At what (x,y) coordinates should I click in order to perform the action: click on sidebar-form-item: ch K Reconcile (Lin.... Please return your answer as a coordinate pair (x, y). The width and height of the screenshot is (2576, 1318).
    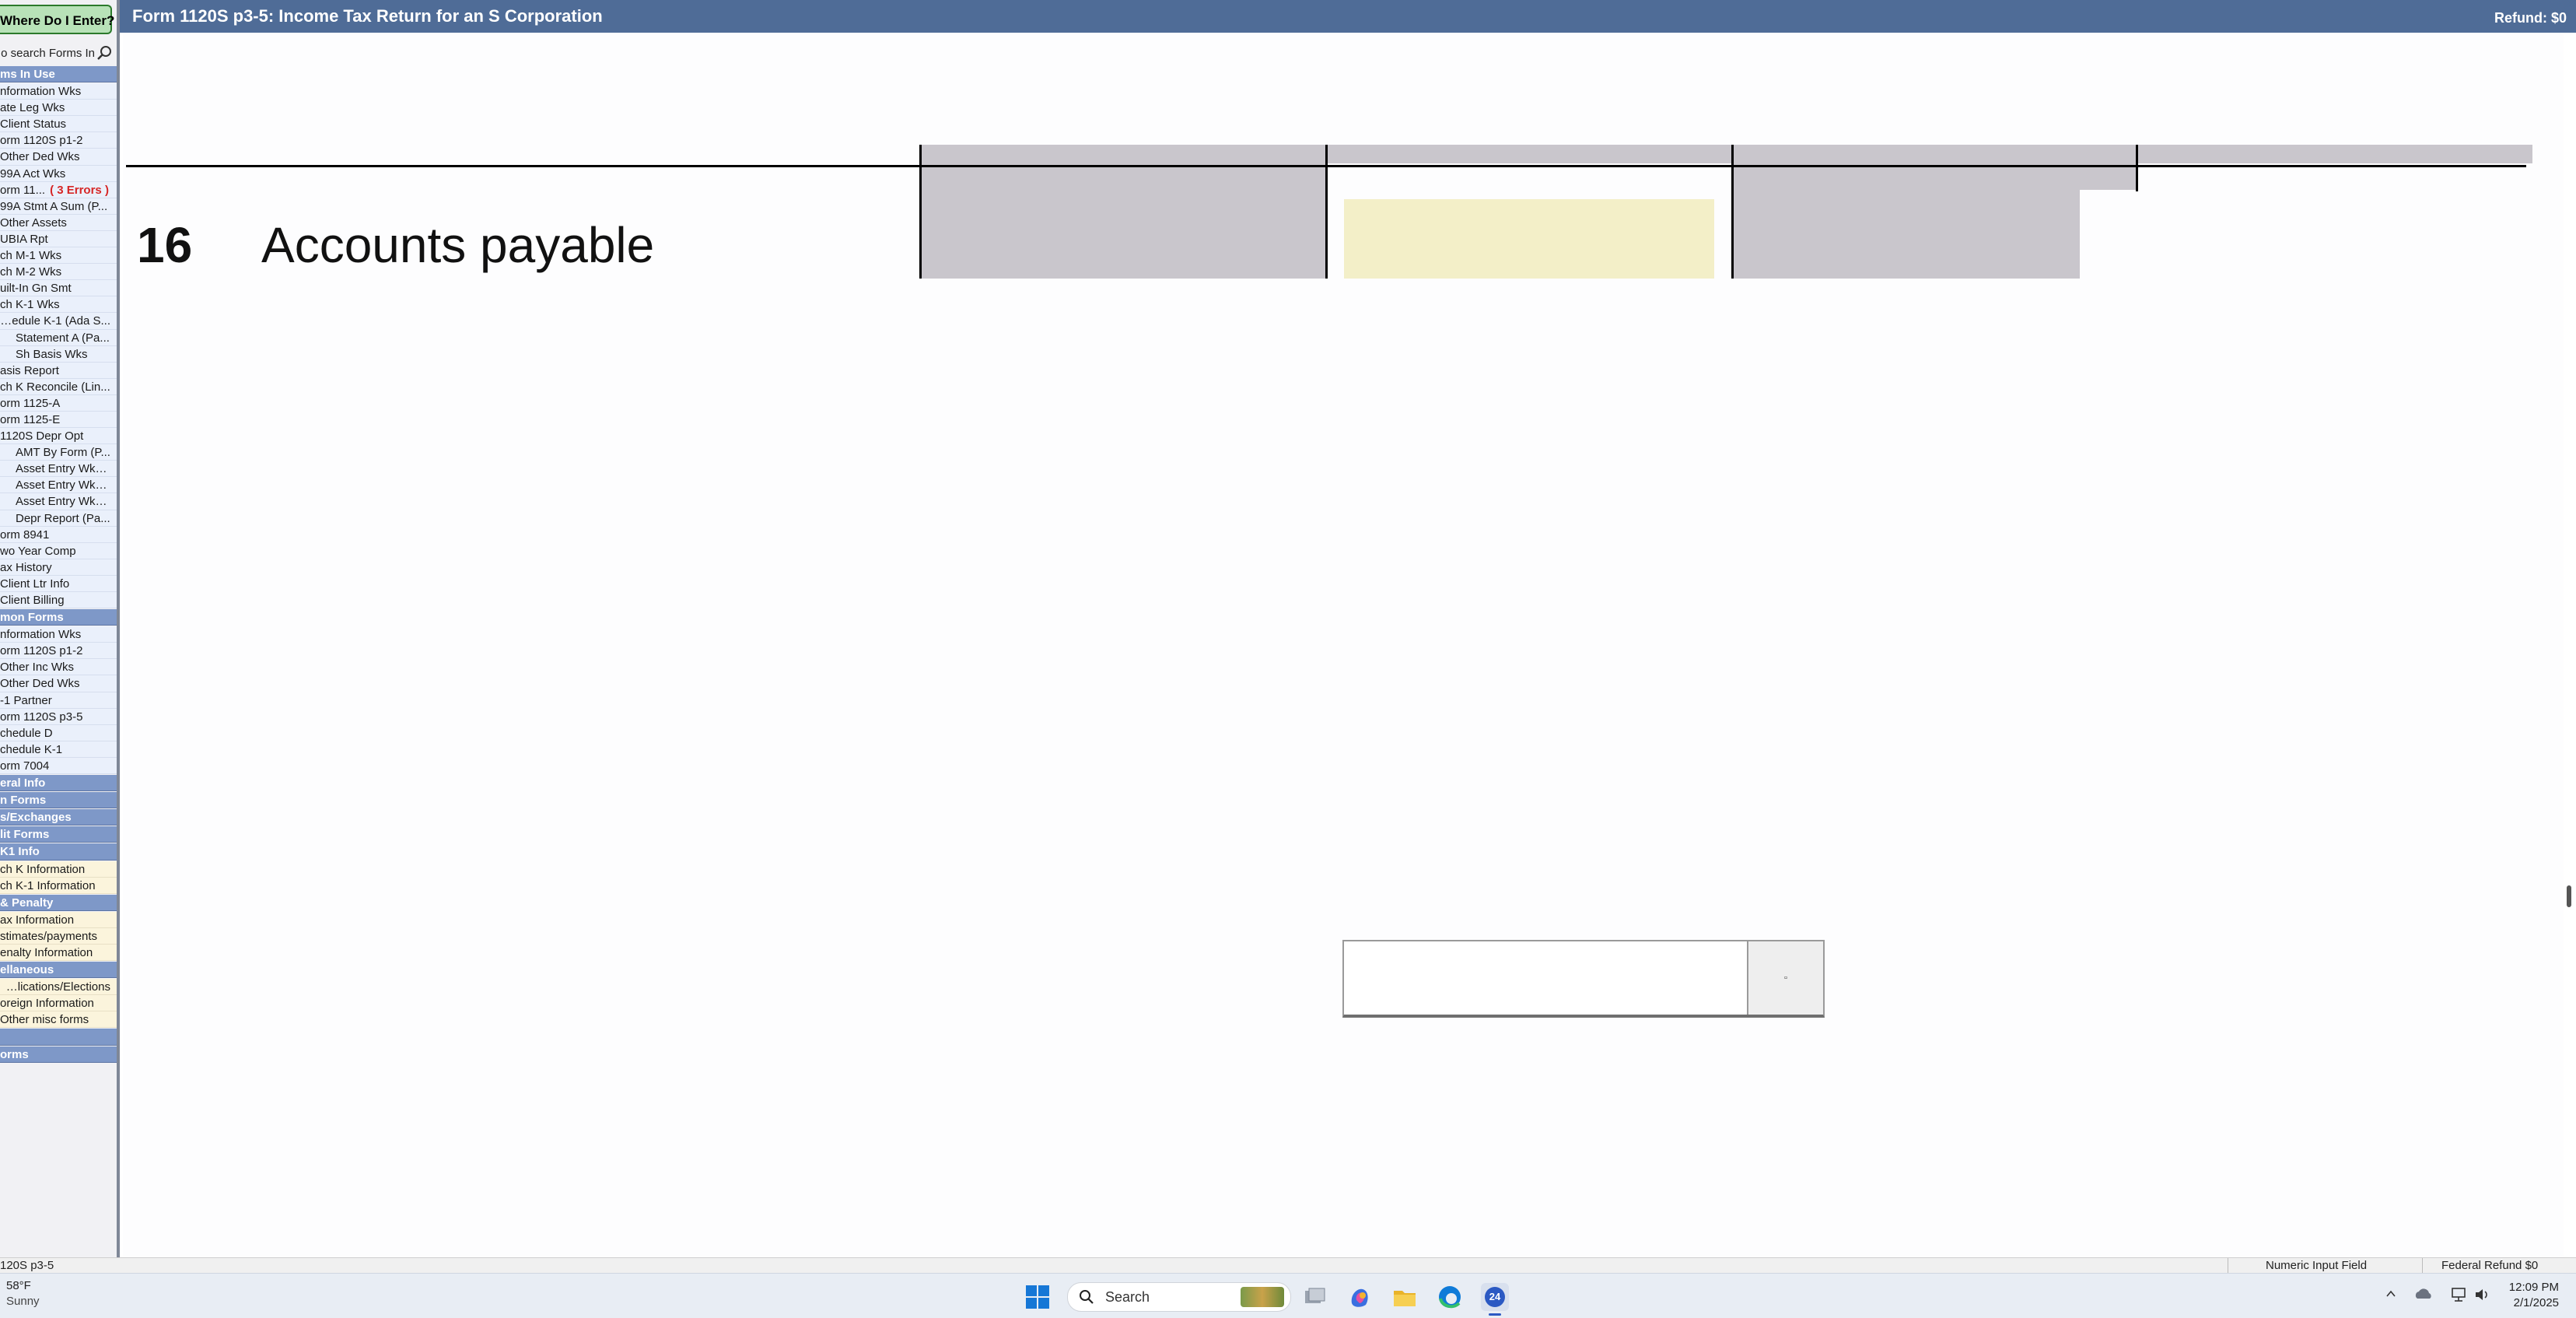
    Looking at the image, I should click on (59, 386).